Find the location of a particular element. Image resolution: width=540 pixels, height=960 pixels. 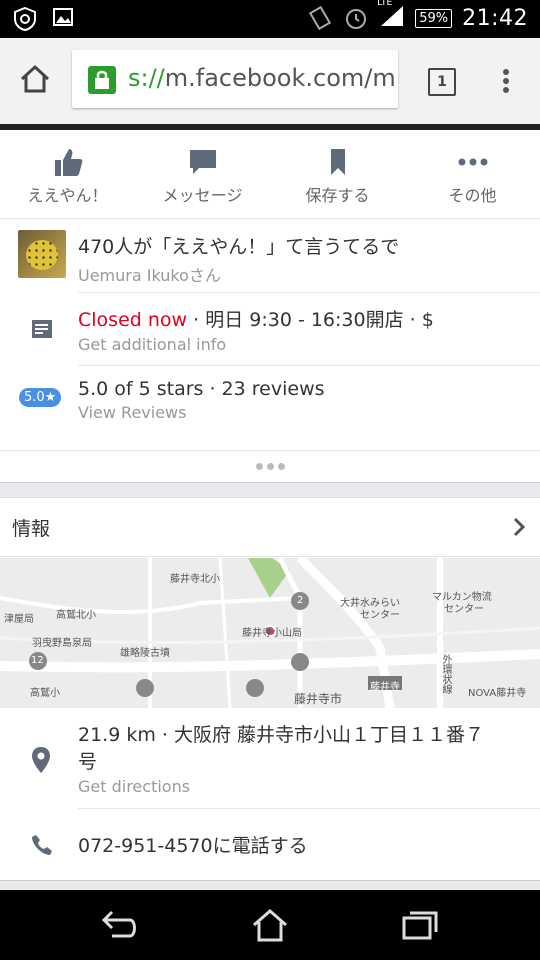

info-header: 情報 is located at coordinates (270, 527).